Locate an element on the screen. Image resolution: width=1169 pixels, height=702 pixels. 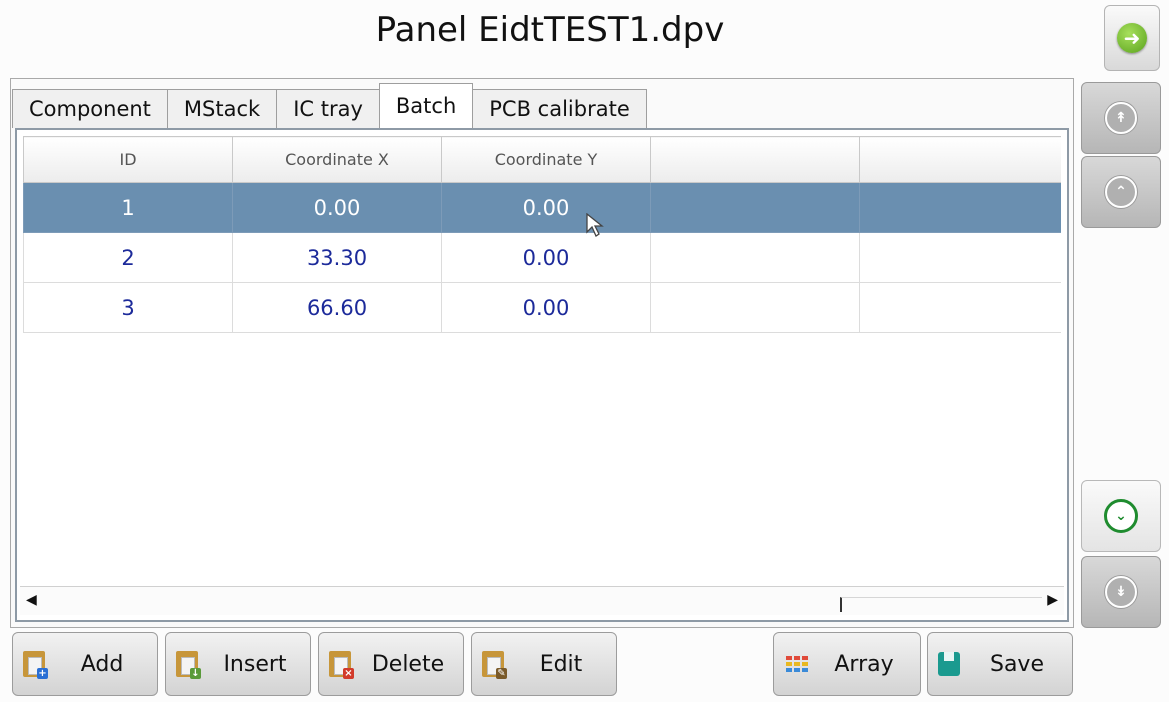
cell-x: 33.30 is located at coordinates (337, 257).